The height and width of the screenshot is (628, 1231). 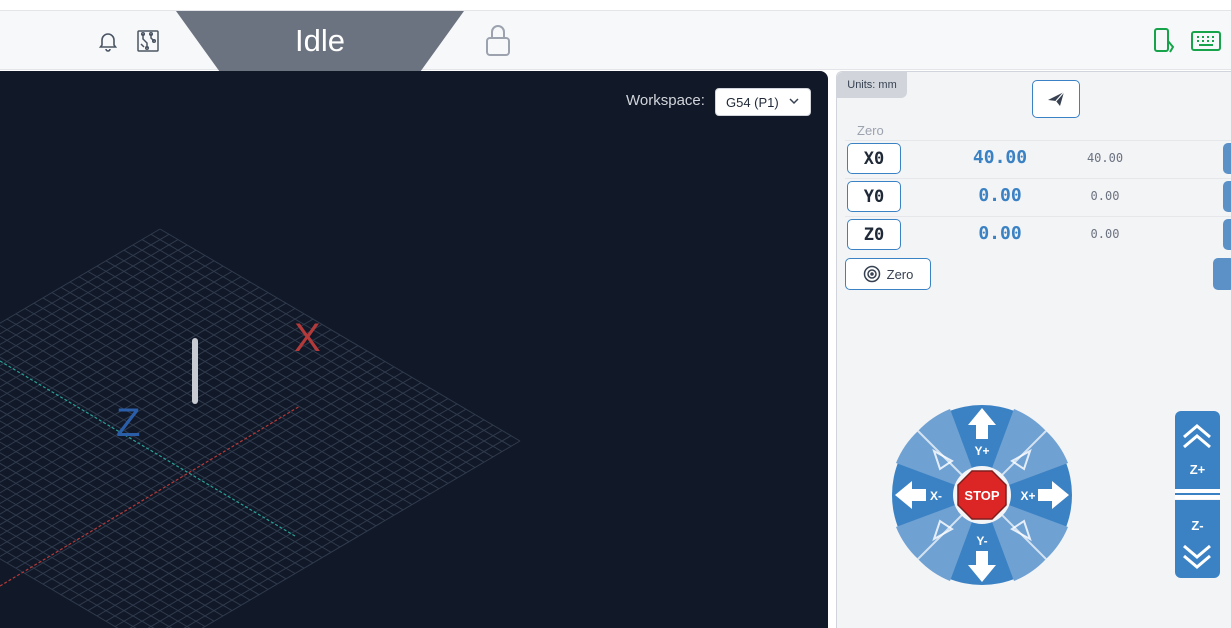 I want to click on z-jog-control: Z+ Z-, so click(x=1197, y=495).